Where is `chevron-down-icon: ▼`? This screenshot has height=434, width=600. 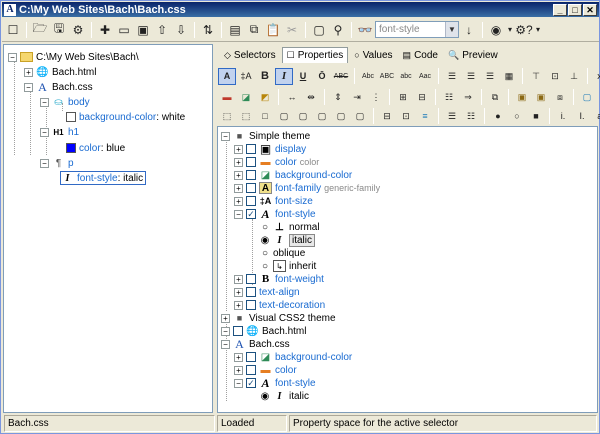 chevron-down-icon: ▼ is located at coordinates (451, 29).